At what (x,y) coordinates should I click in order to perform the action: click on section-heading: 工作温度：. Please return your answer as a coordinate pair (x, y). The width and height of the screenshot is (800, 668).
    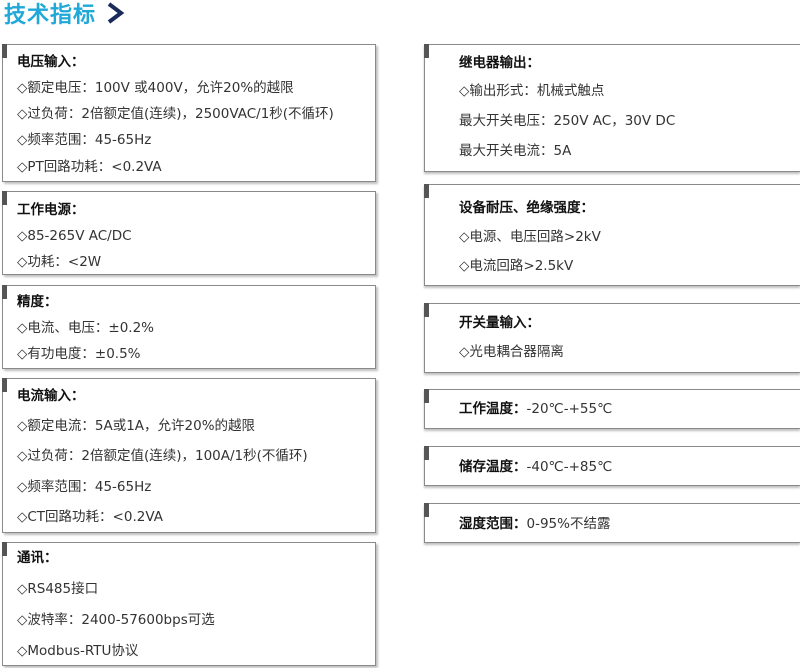
    Looking at the image, I should click on (493, 409).